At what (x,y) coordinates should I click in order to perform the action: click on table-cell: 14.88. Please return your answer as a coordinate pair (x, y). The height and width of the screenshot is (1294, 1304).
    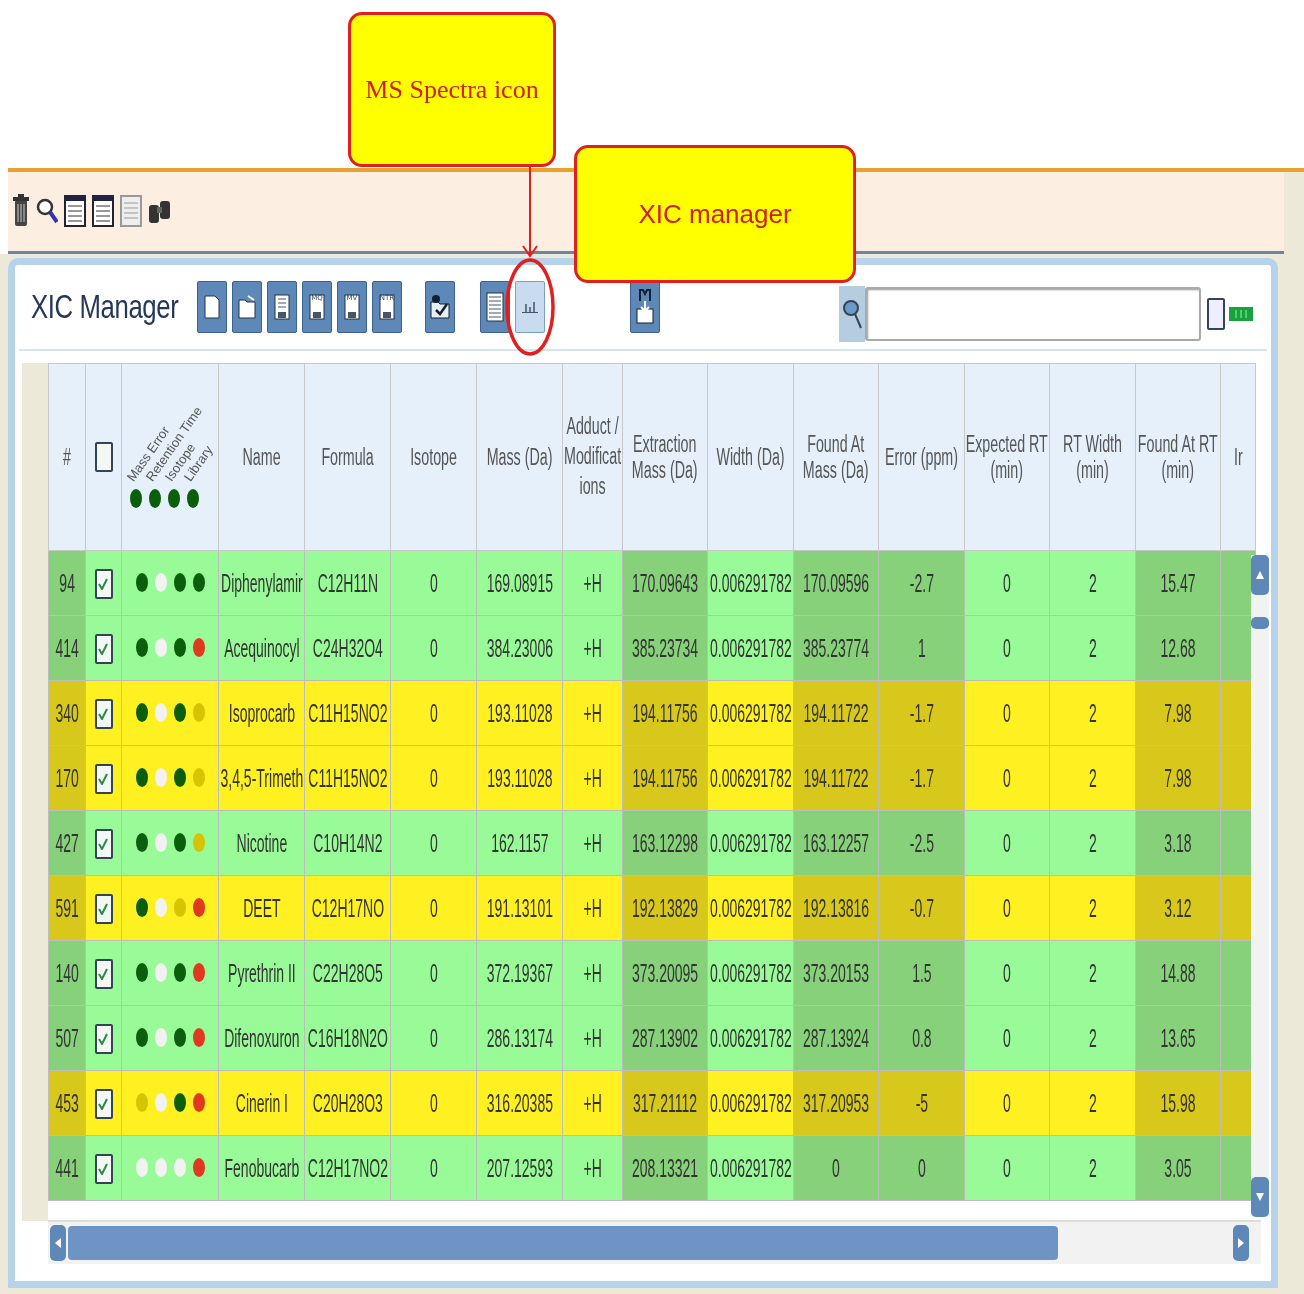
    Looking at the image, I should click on (1178, 973).